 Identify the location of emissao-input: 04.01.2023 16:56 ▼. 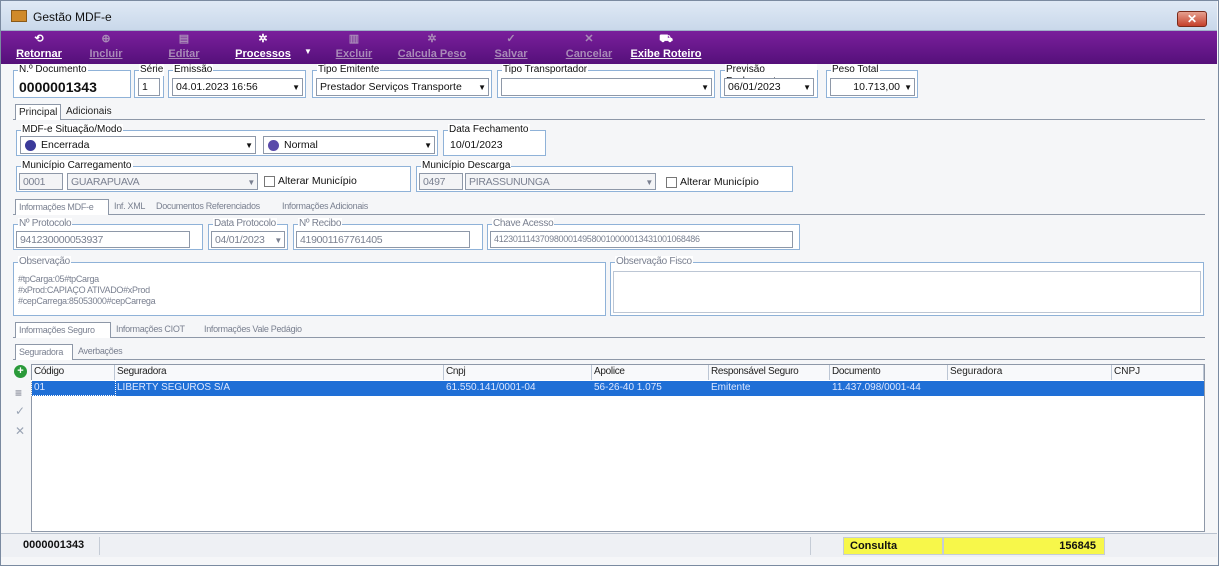
(237, 87).